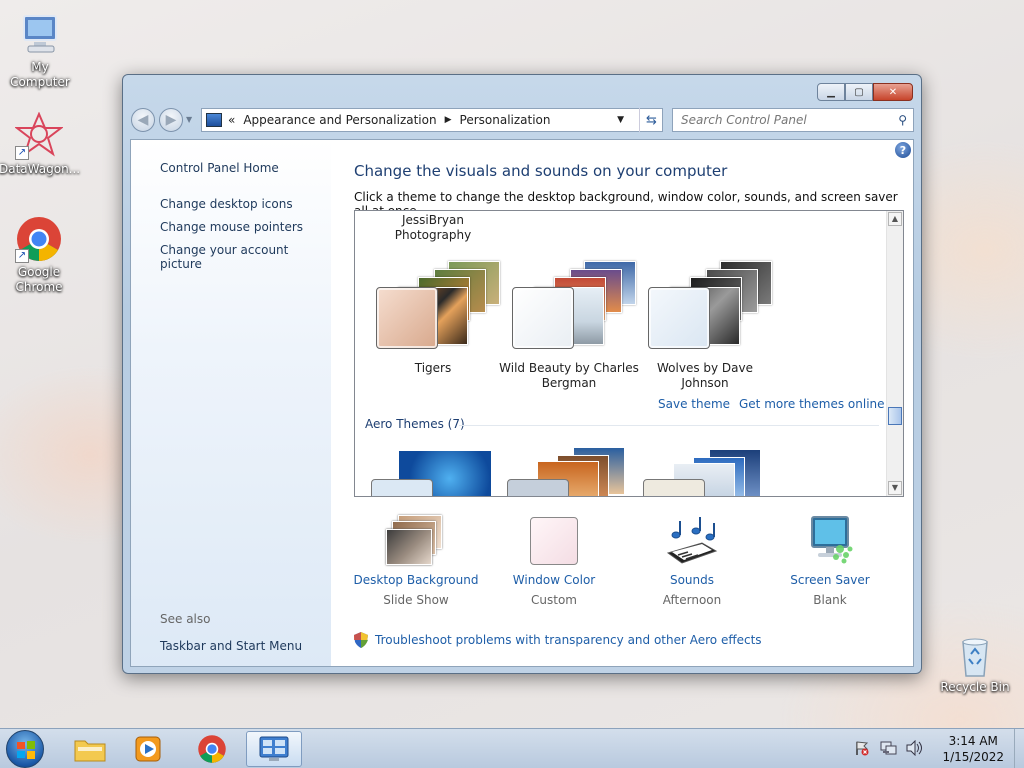  Describe the element at coordinates (554, 541) in the screenshot. I see `window-color-icon` at that location.